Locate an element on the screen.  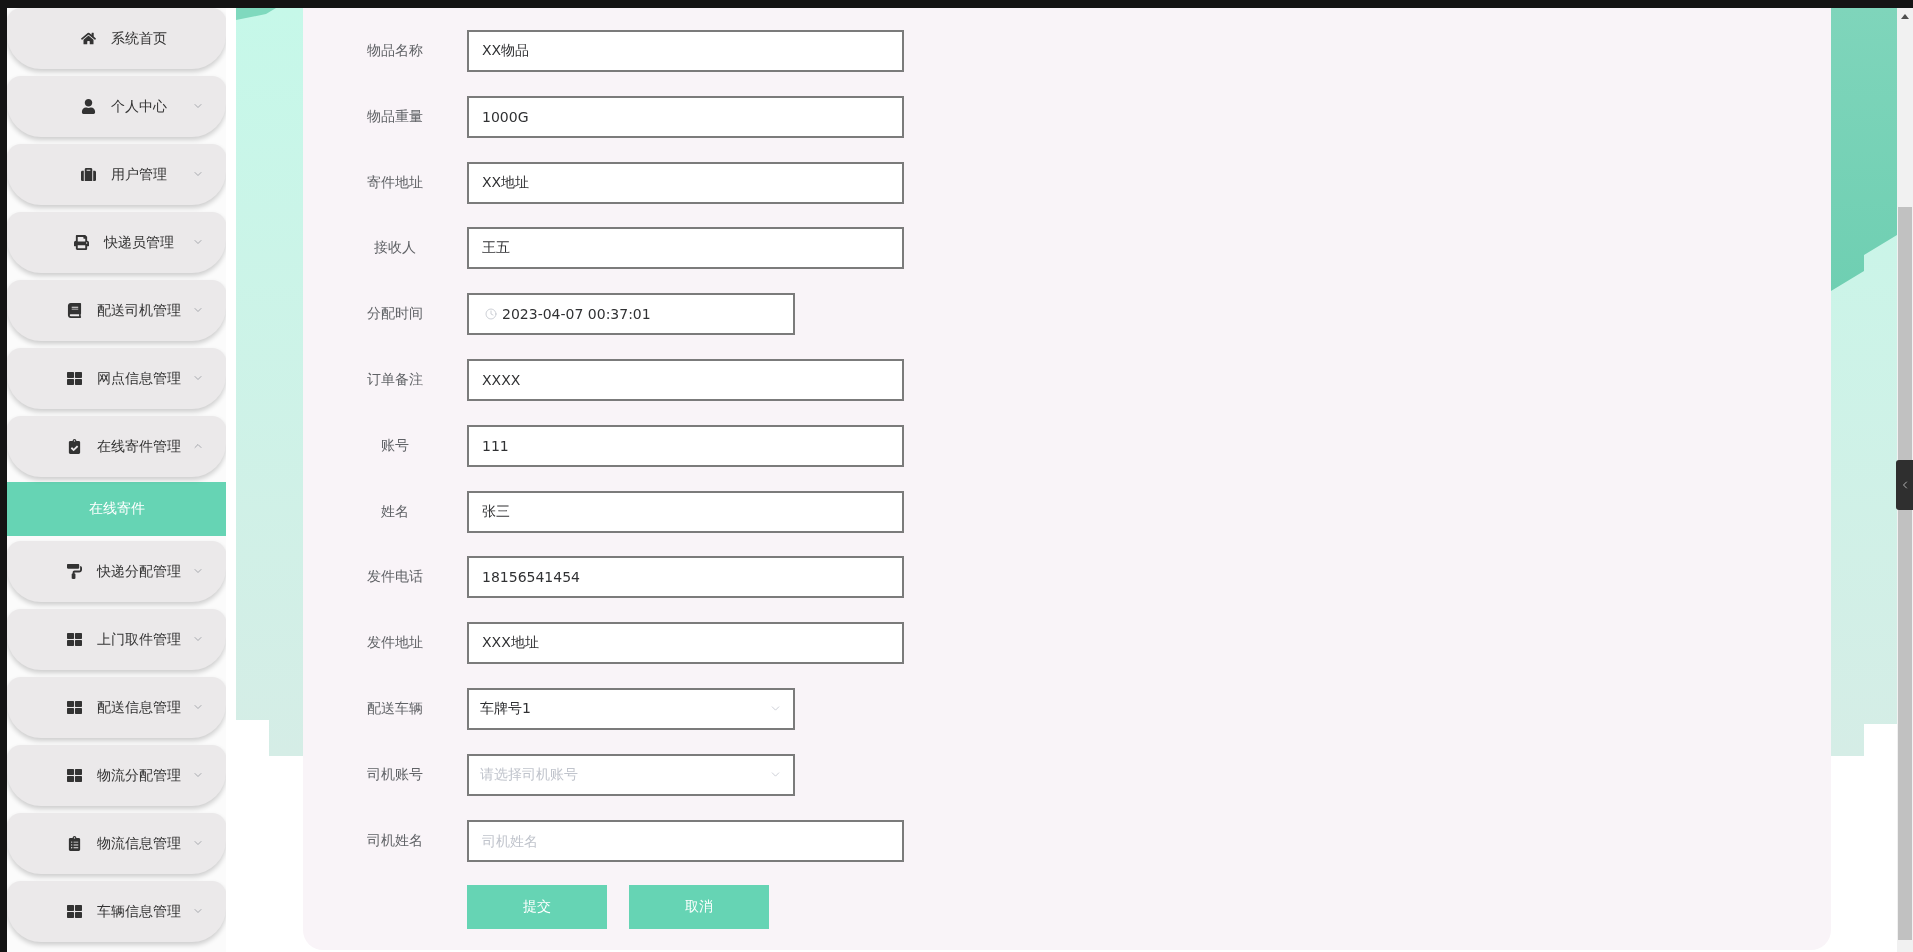
field-label: 物品重量 is located at coordinates (395, 116).